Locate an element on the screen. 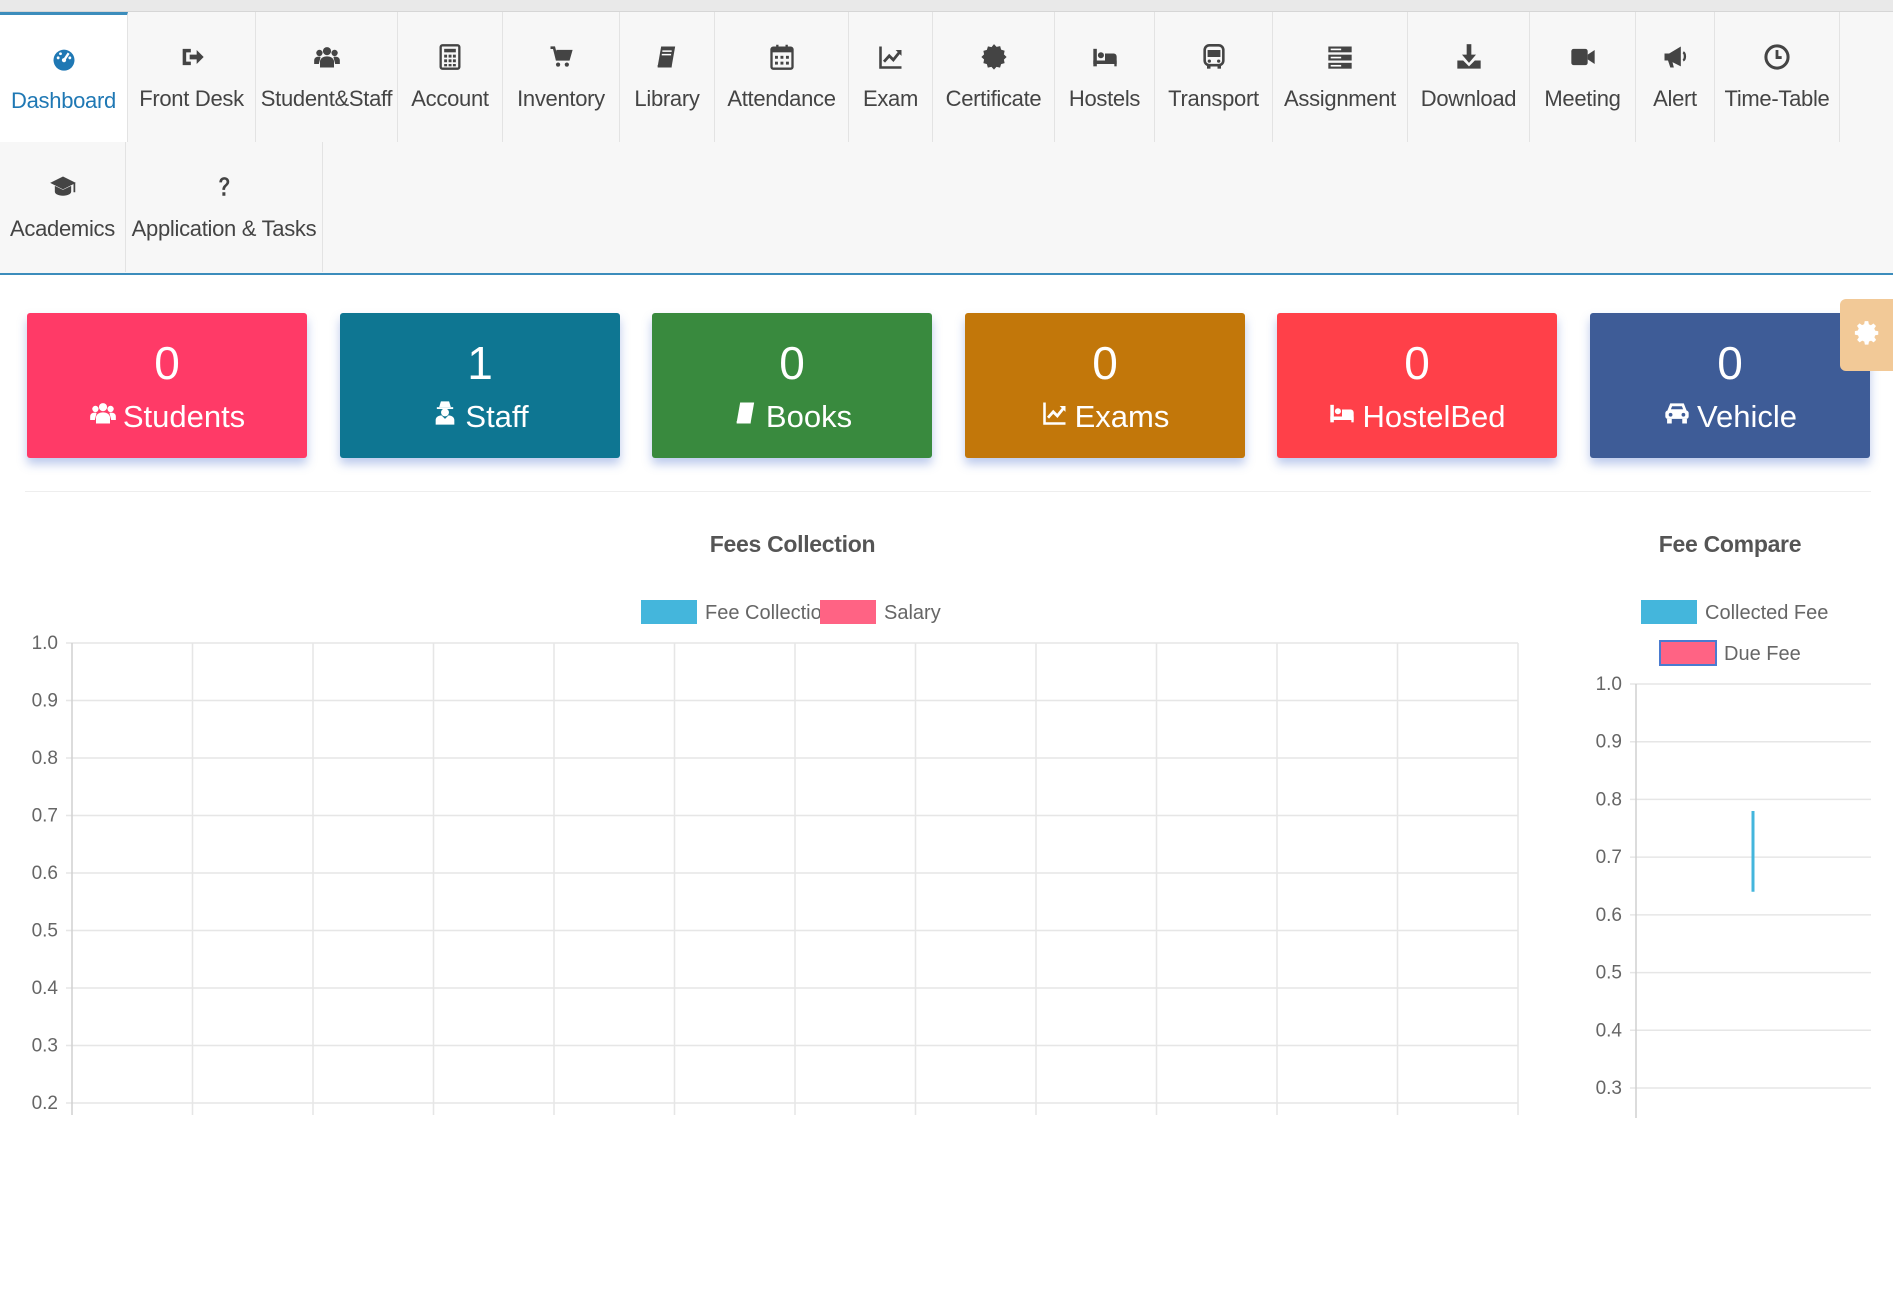  nav-item-assignment: Assignment is located at coordinates (1340, 77).